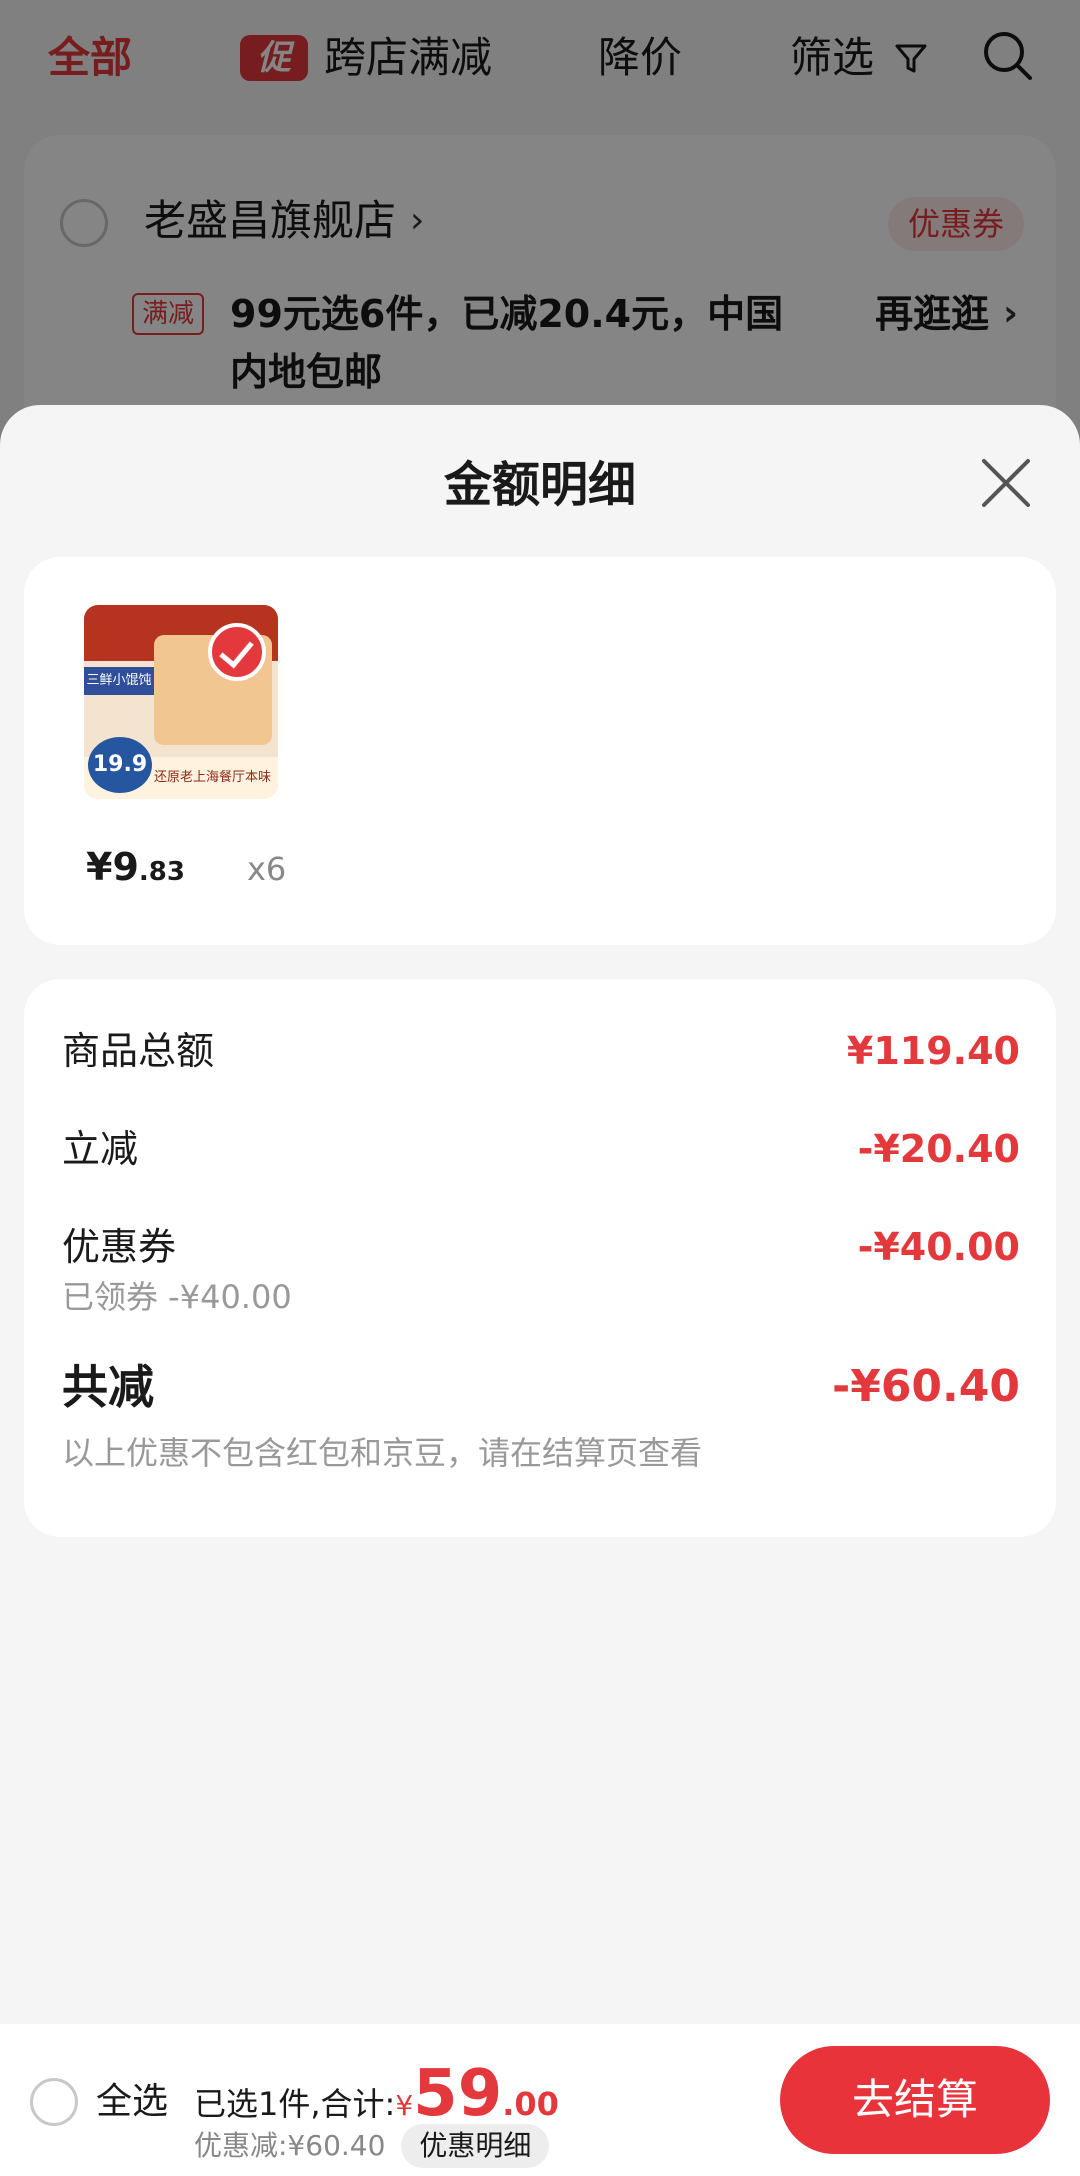 This screenshot has width=1080, height=2176. I want to click on coupon-value: -¥40.00, so click(938, 1247).